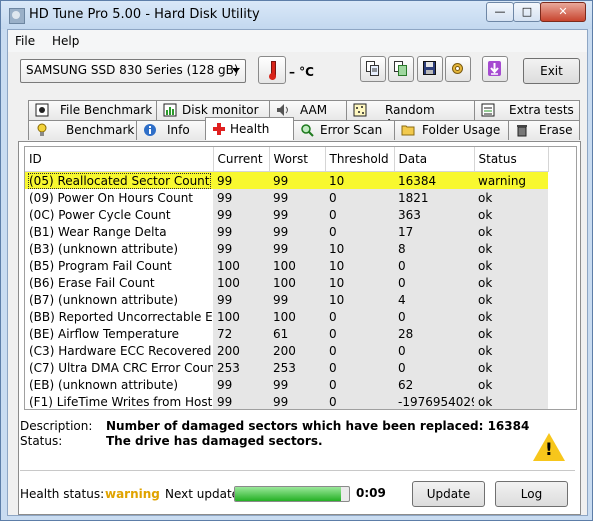 This screenshot has width=593, height=521. What do you see at coordinates (65, 41) in the screenshot?
I see `menu-help: Help` at bounding box center [65, 41].